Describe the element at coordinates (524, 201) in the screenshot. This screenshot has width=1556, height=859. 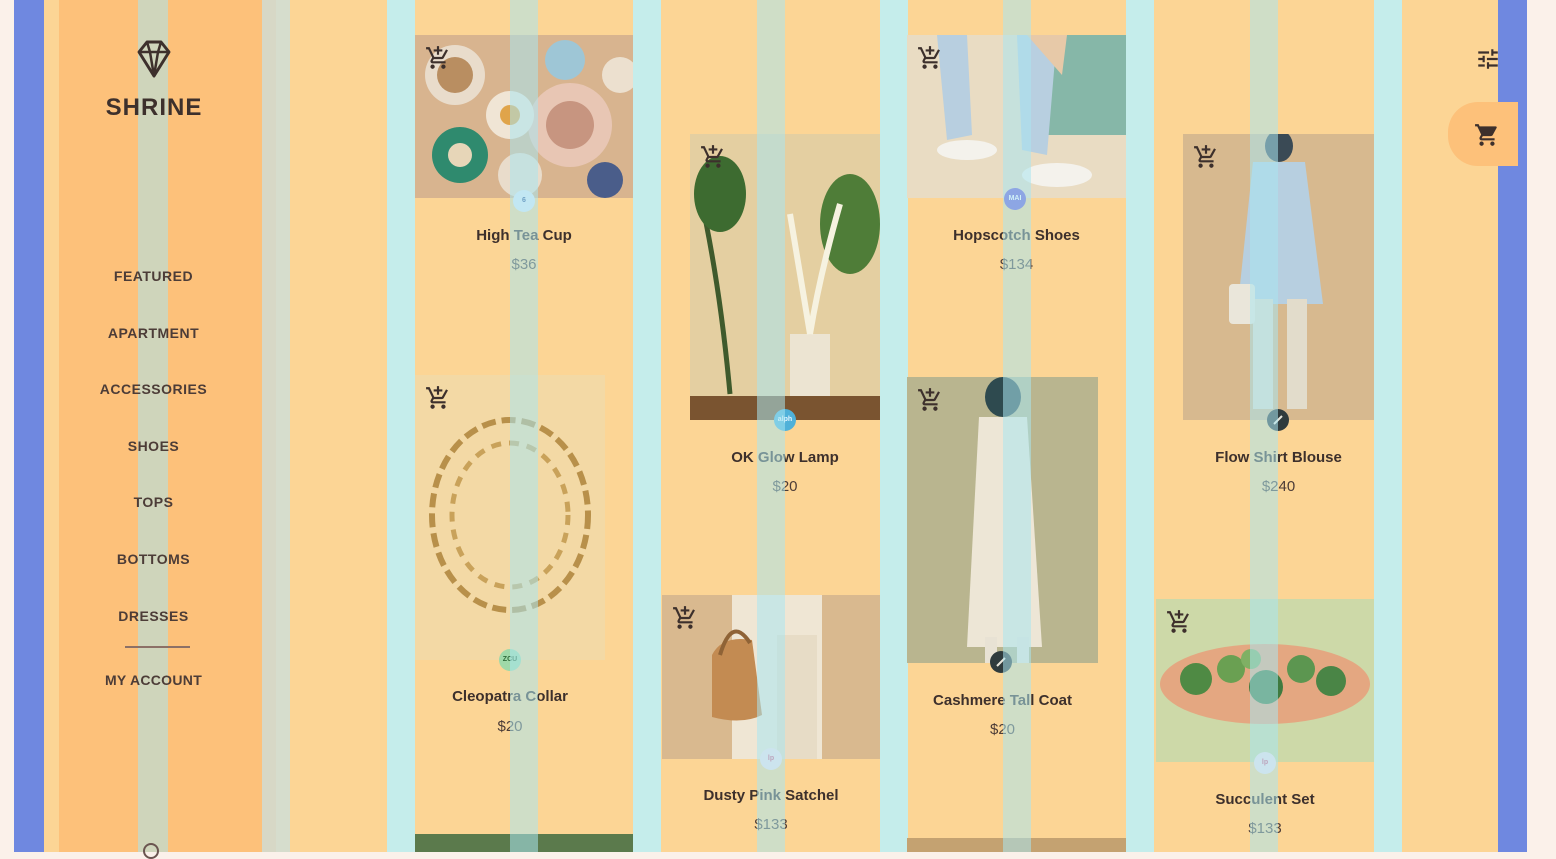
I see `vendor-logo: 6` at that location.